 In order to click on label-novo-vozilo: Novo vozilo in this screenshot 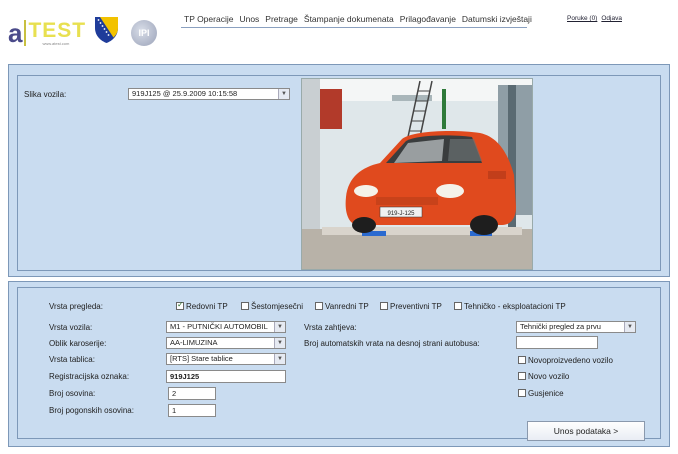, I will do `click(549, 376)`.